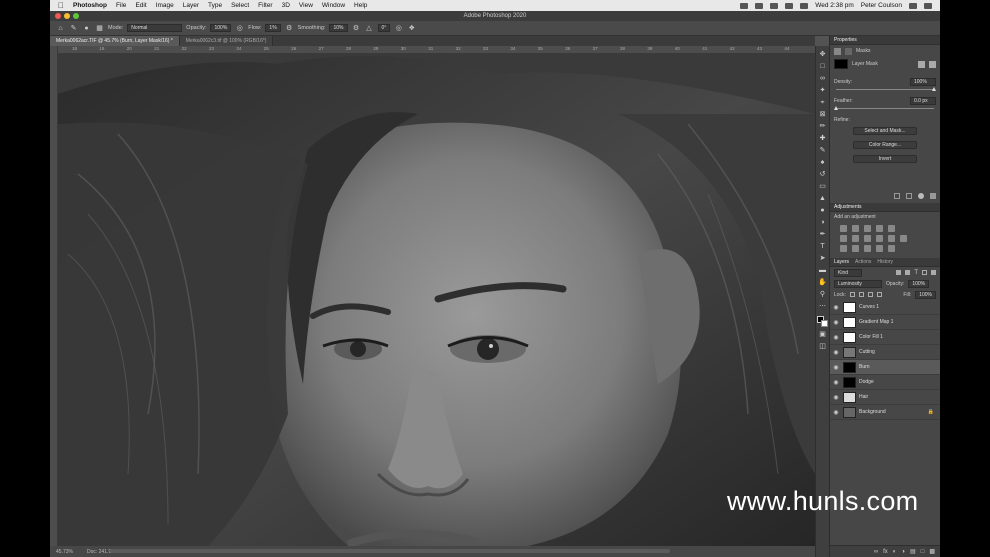  What do you see at coordinates (919, 283) in the screenshot?
I see `layer-opacity-field: 100%` at bounding box center [919, 283].